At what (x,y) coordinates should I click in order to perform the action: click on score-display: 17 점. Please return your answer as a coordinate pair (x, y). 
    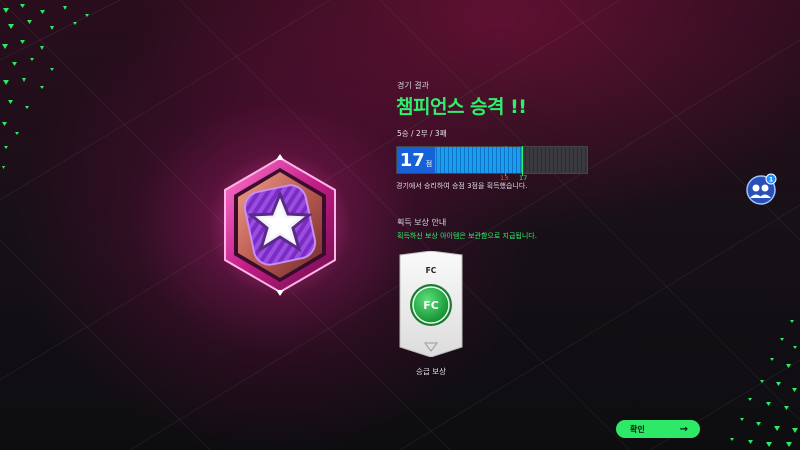
    Looking at the image, I should click on (416, 160).